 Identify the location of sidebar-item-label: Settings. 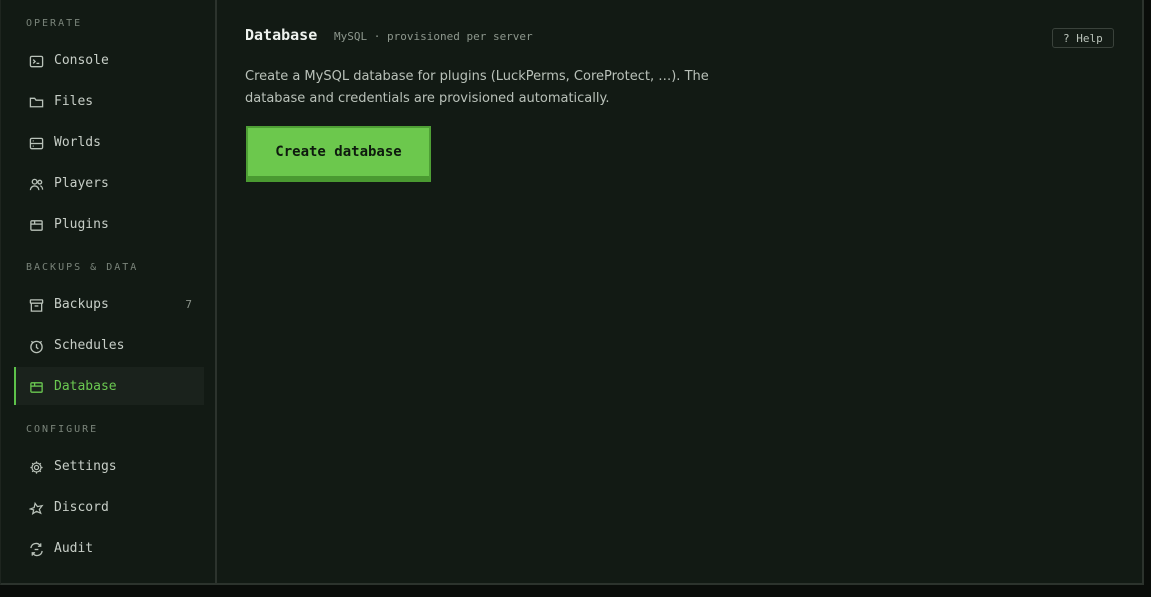
(85, 466).